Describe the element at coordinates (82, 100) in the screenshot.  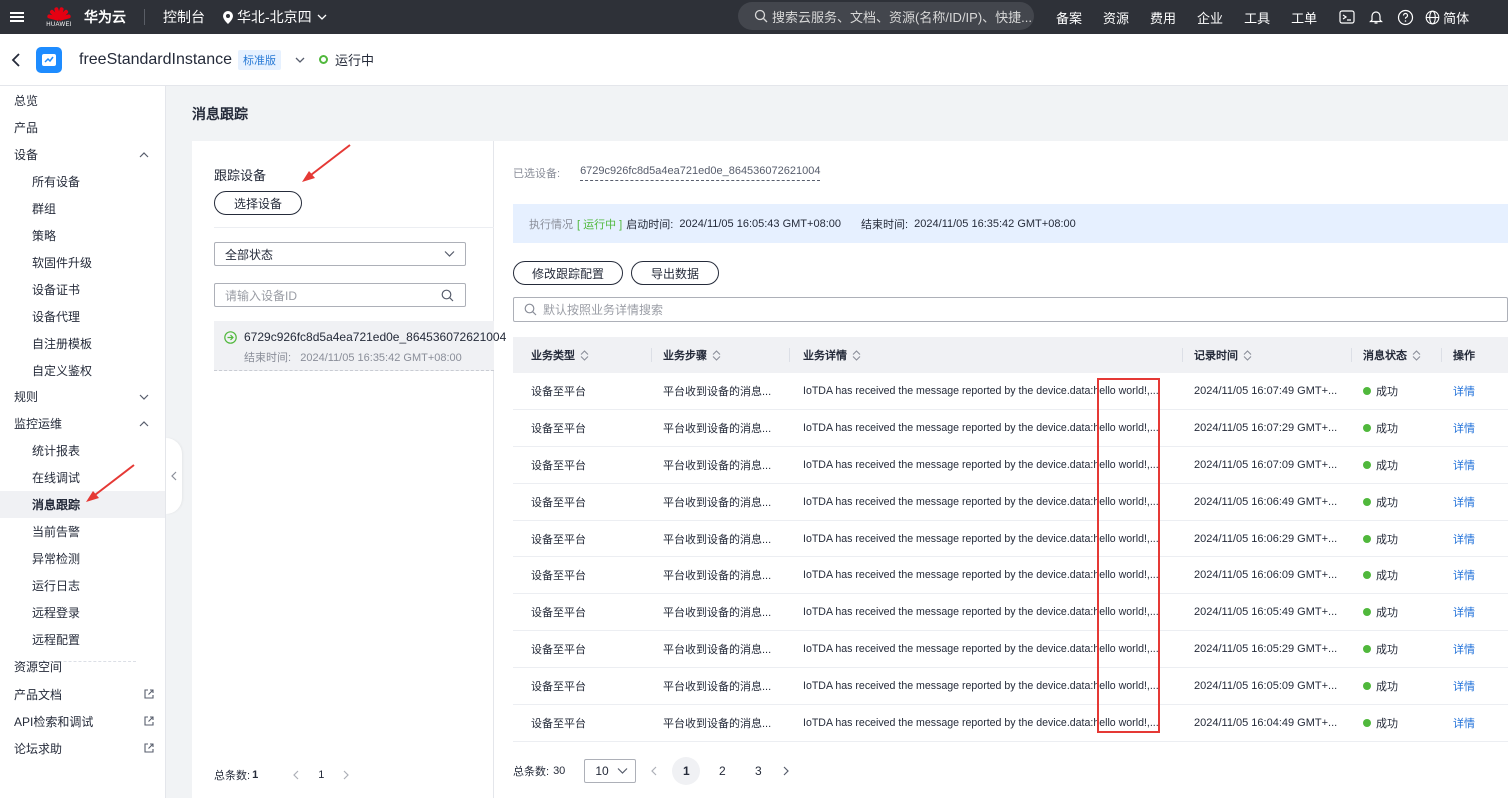
I see `sidebar-item: 总览` at that location.